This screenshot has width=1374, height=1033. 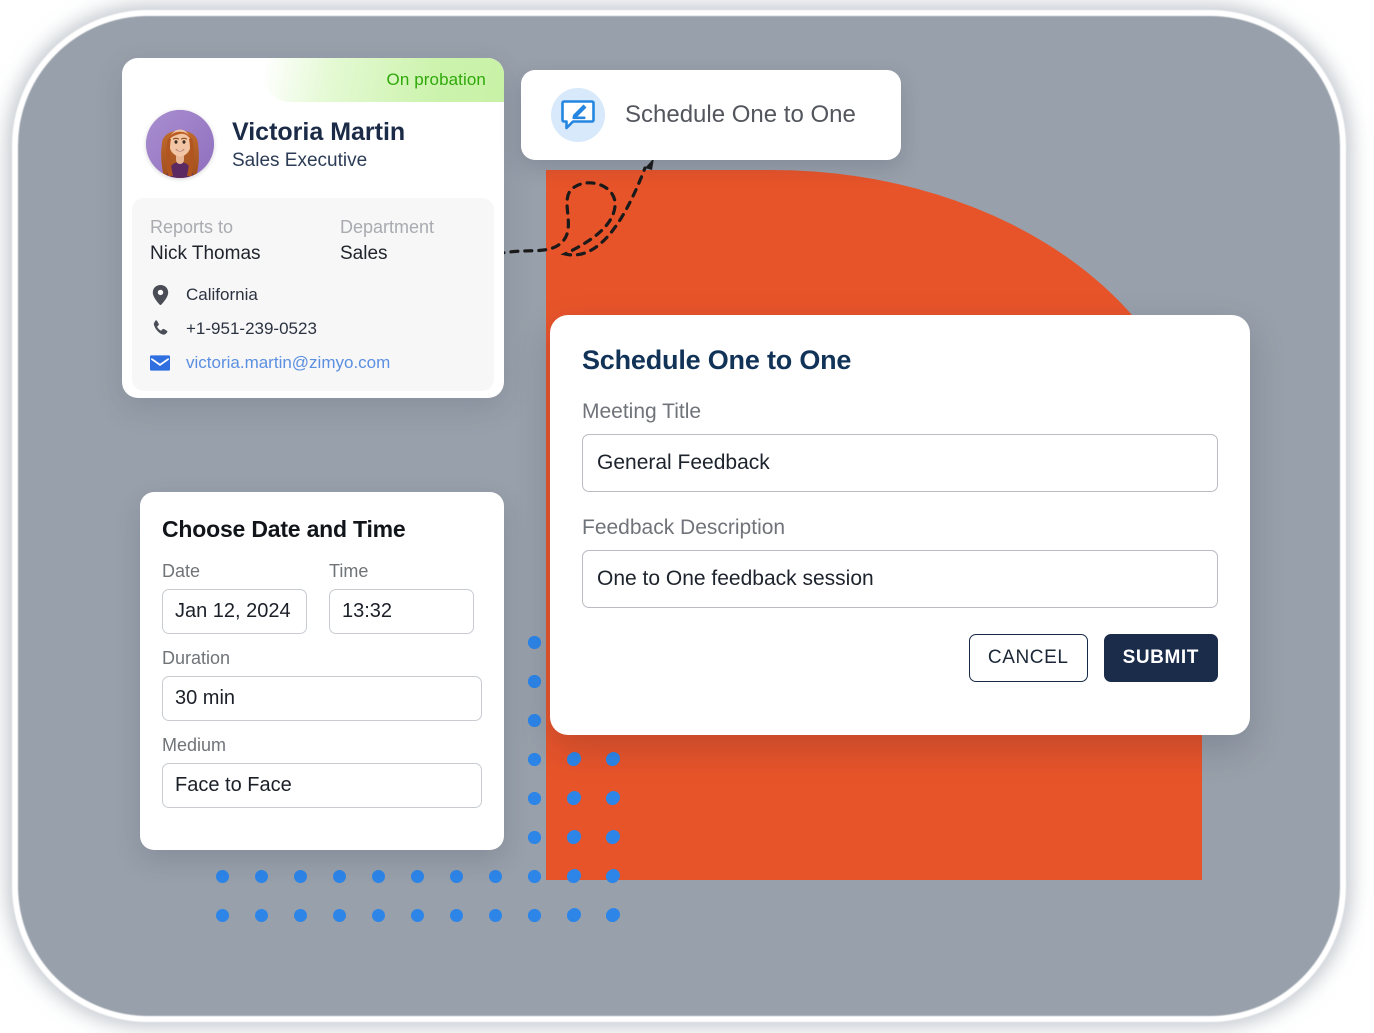 What do you see at coordinates (642, 411) in the screenshot?
I see `meeting-title-label: Meeting Title` at bounding box center [642, 411].